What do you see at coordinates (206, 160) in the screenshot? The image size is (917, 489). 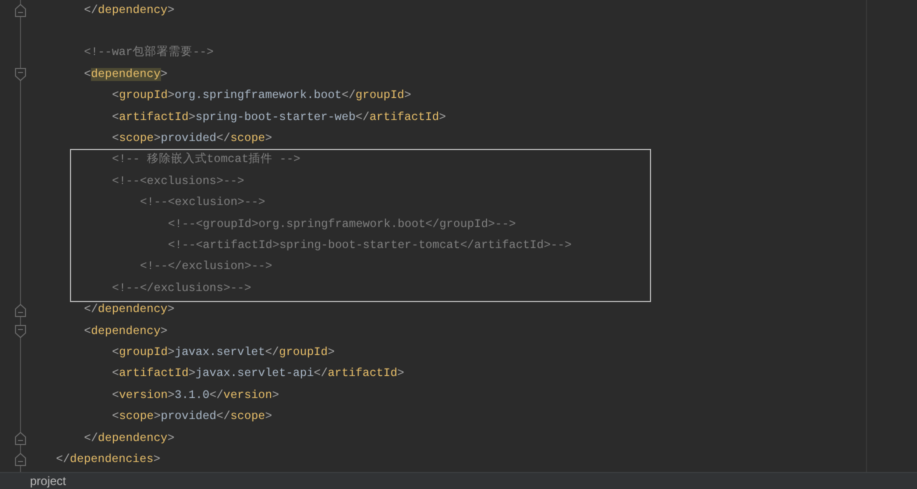 I see `code-line: <!-- 移除嵌入式tomcat插件 -->` at bounding box center [206, 160].